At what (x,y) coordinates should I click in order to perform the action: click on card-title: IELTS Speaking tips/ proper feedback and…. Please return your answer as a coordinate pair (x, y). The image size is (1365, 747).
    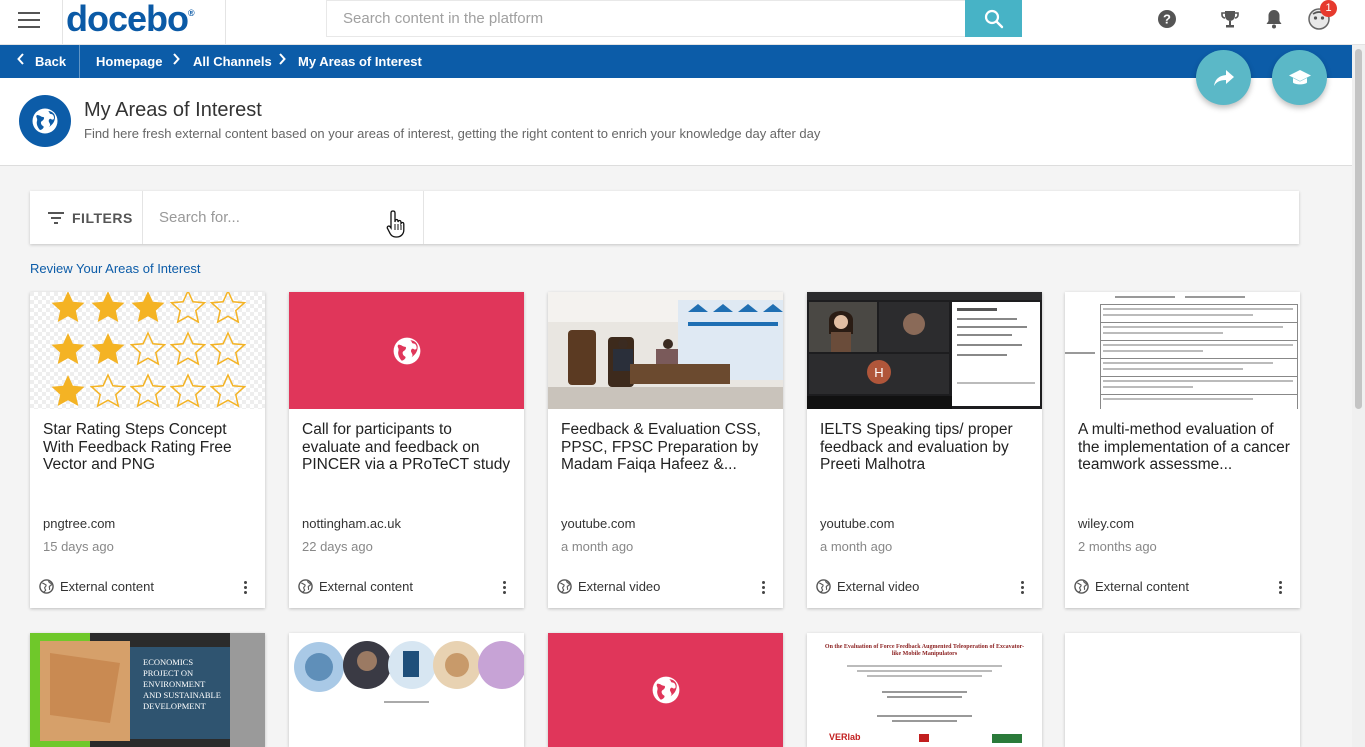
    Looking at the image, I should click on (926, 447).